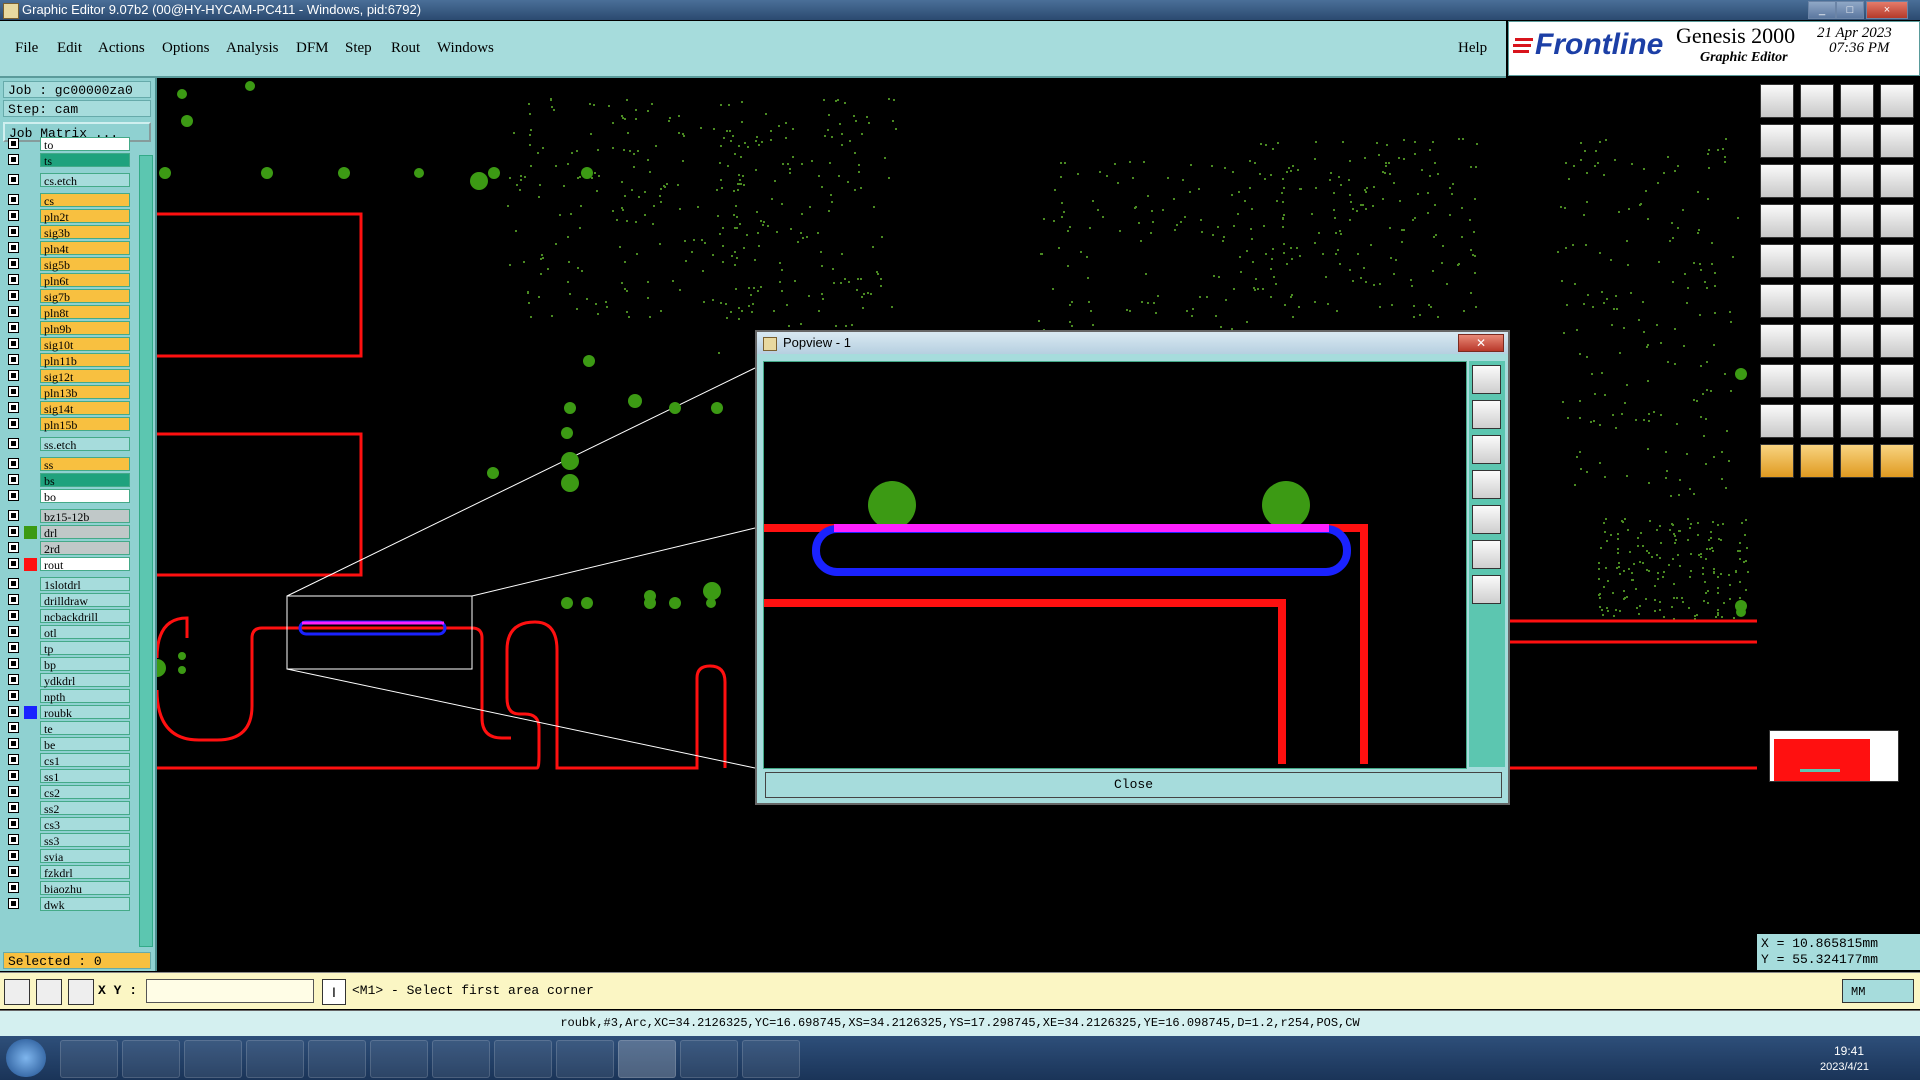 This screenshot has height=1080, width=1920. What do you see at coordinates (334, 992) in the screenshot?
I see `text-cursor-icon: I` at bounding box center [334, 992].